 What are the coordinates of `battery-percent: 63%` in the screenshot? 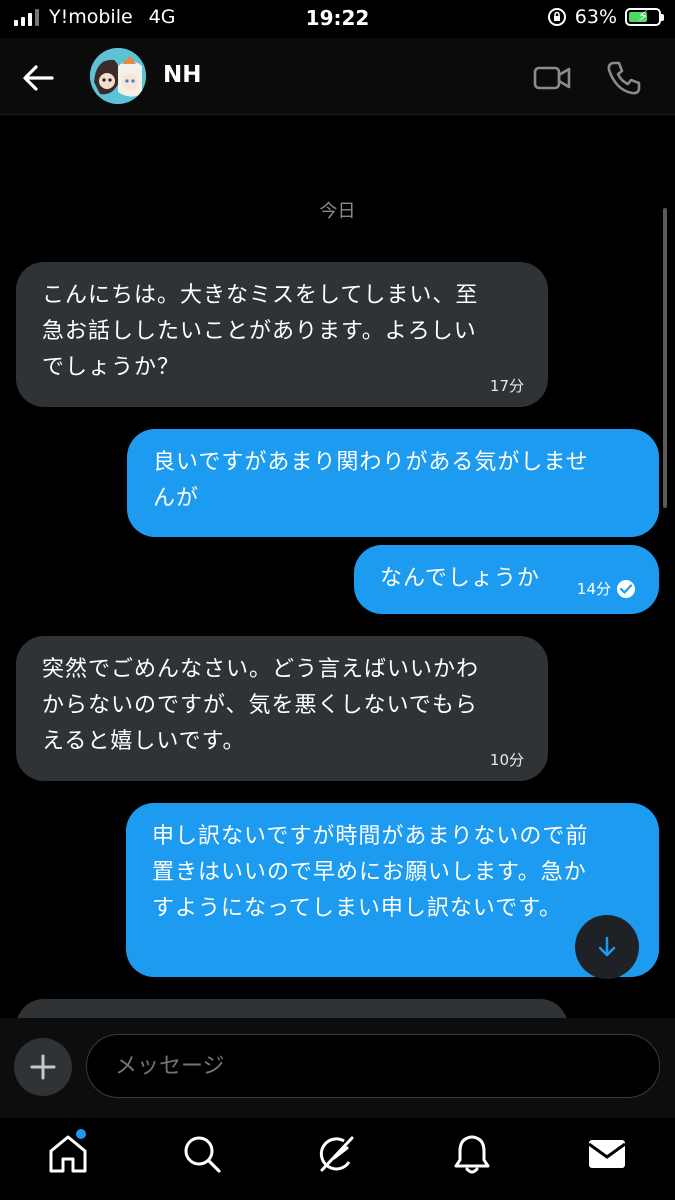 It's located at (595, 17).